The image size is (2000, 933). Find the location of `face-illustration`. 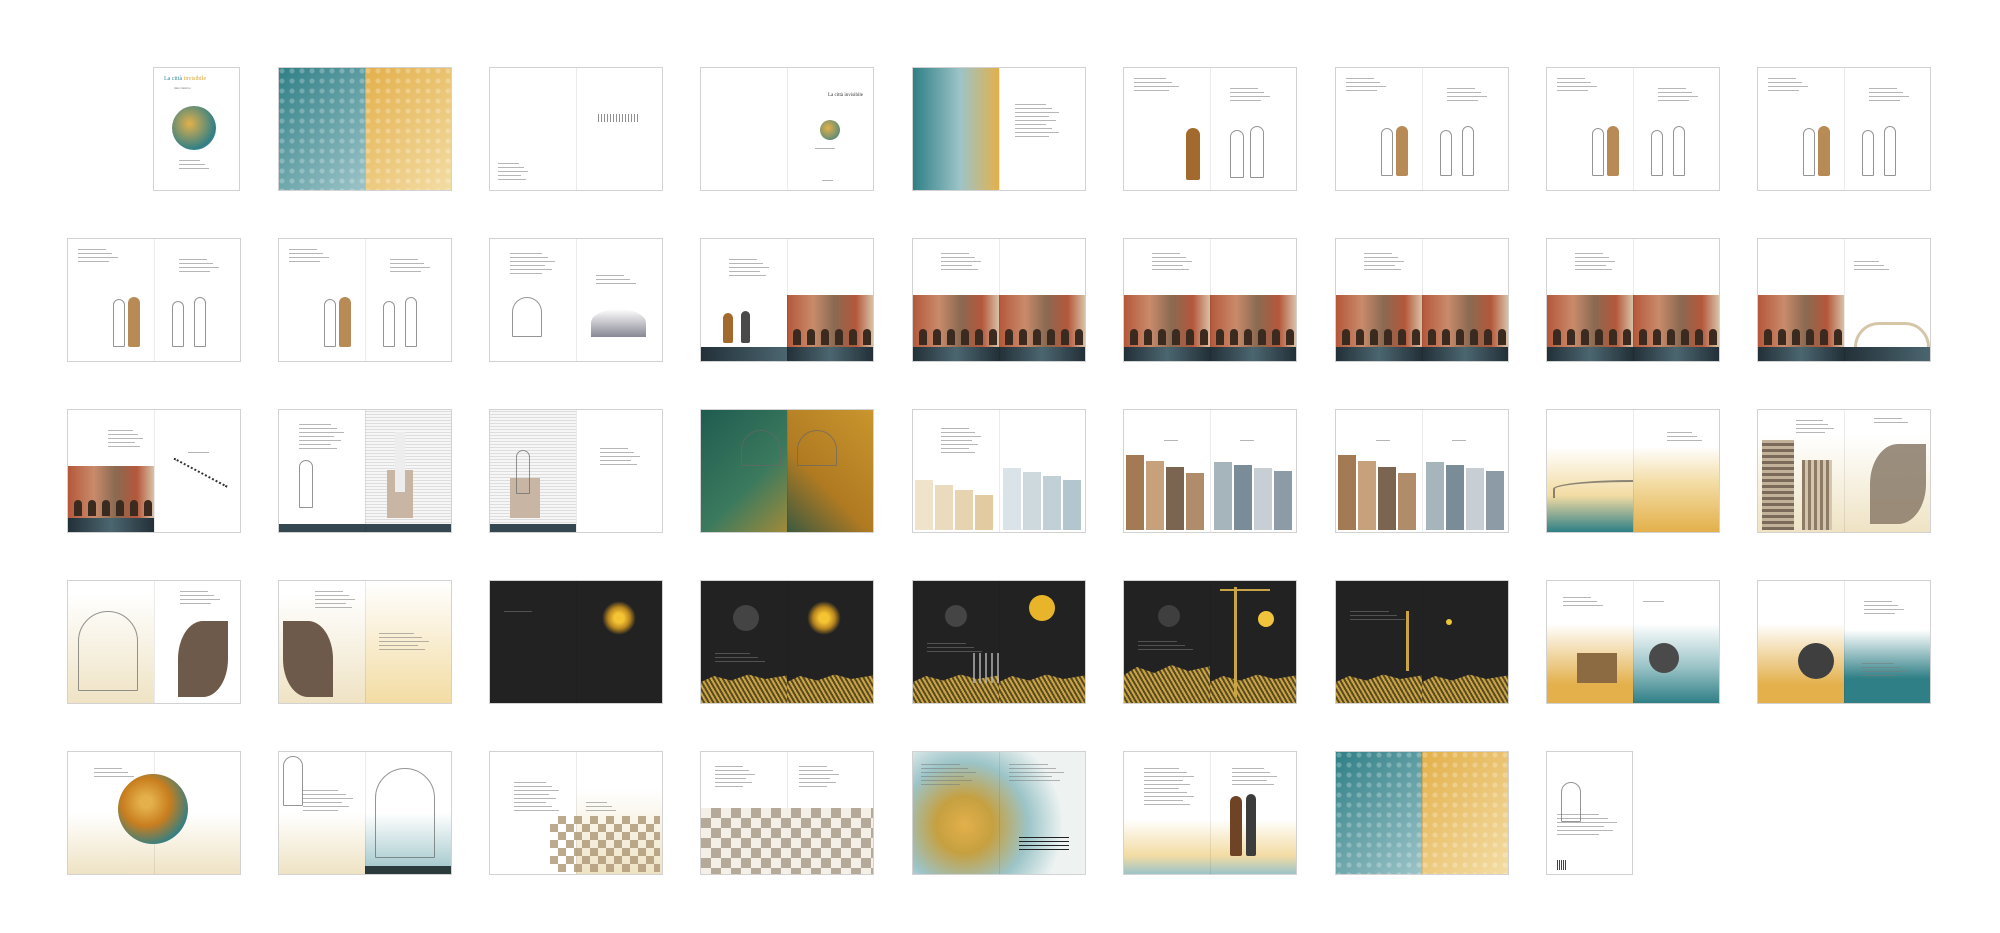

face-illustration is located at coordinates (1664, 658).